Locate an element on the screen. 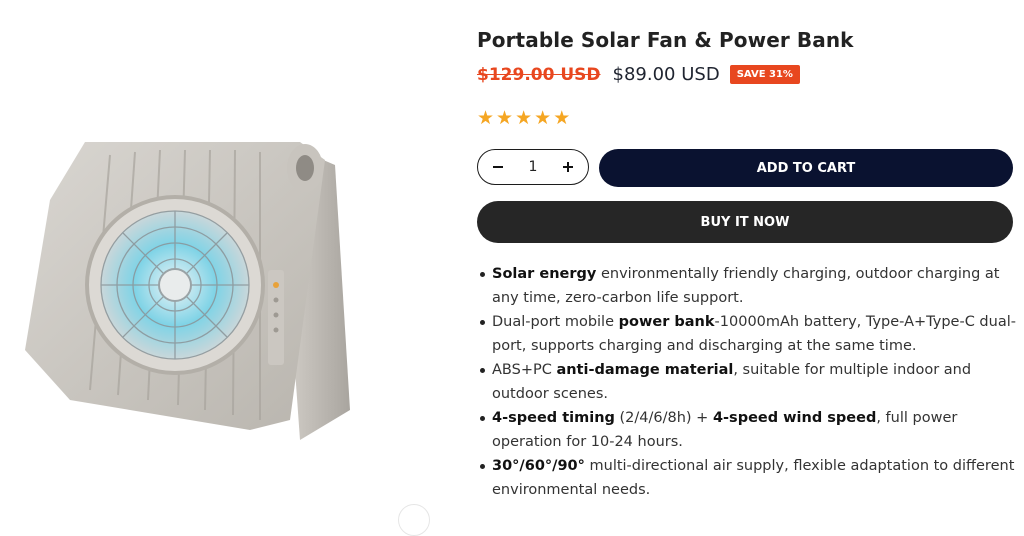 The height and width of the screenshot is (536, 1024). feature-highlight: 30°/60°/90° is located at coordinates (538, 466).